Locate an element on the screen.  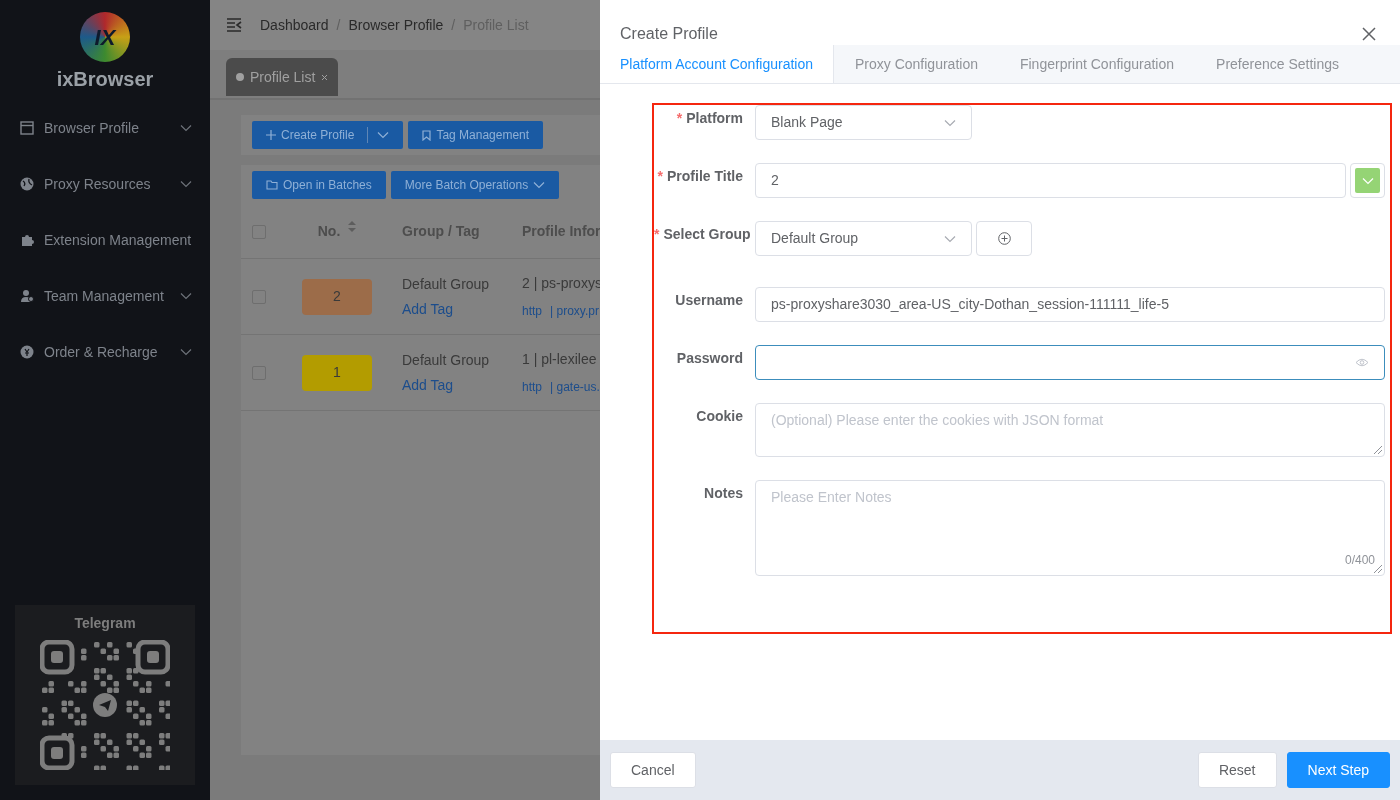
proxy-host-link: | gate-us. is located at coordinates (575, 387).